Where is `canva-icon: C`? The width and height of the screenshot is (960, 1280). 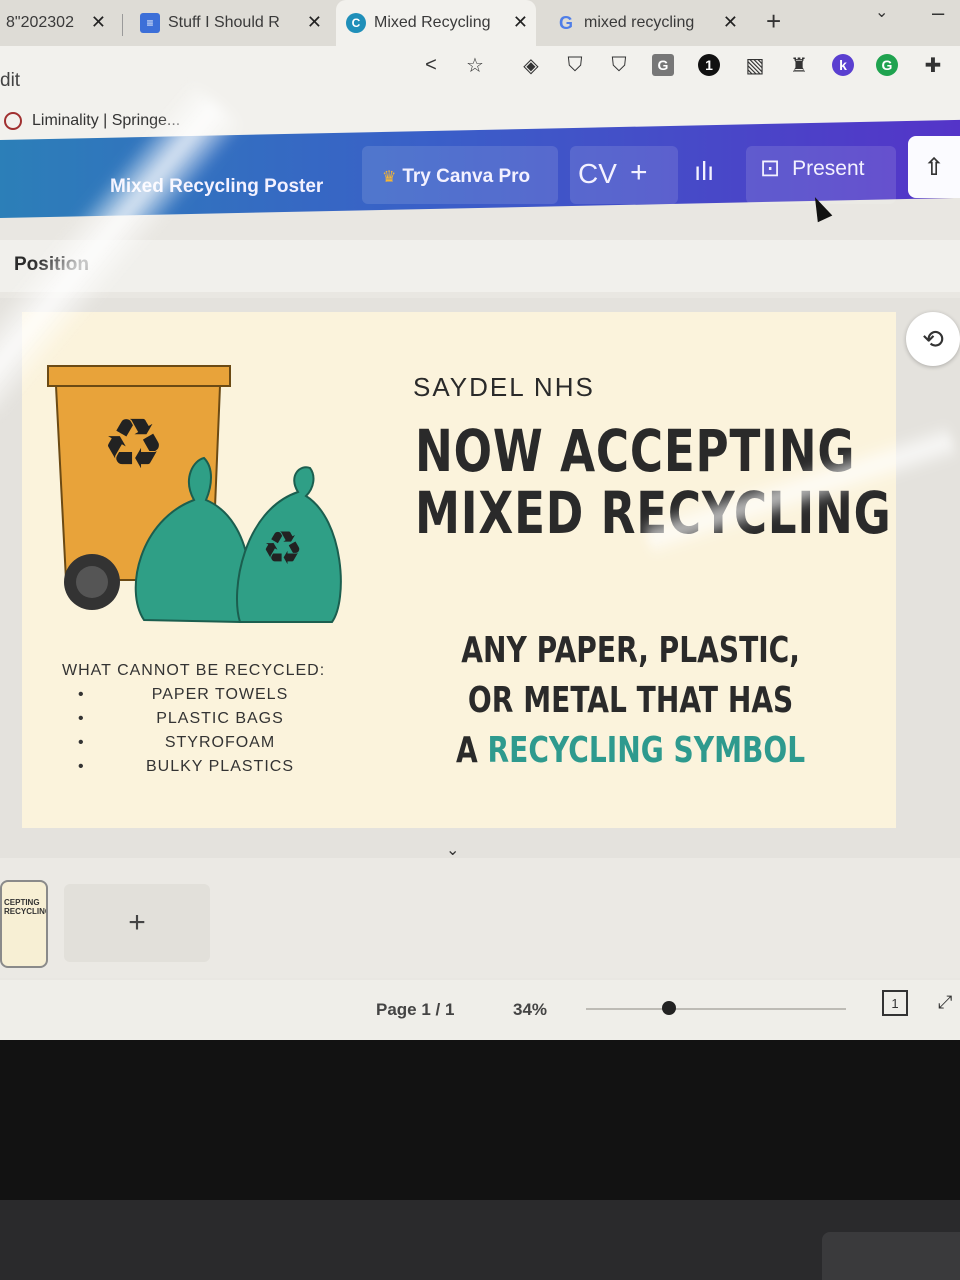 canva-icon: C is located at coordinates (356, 23).